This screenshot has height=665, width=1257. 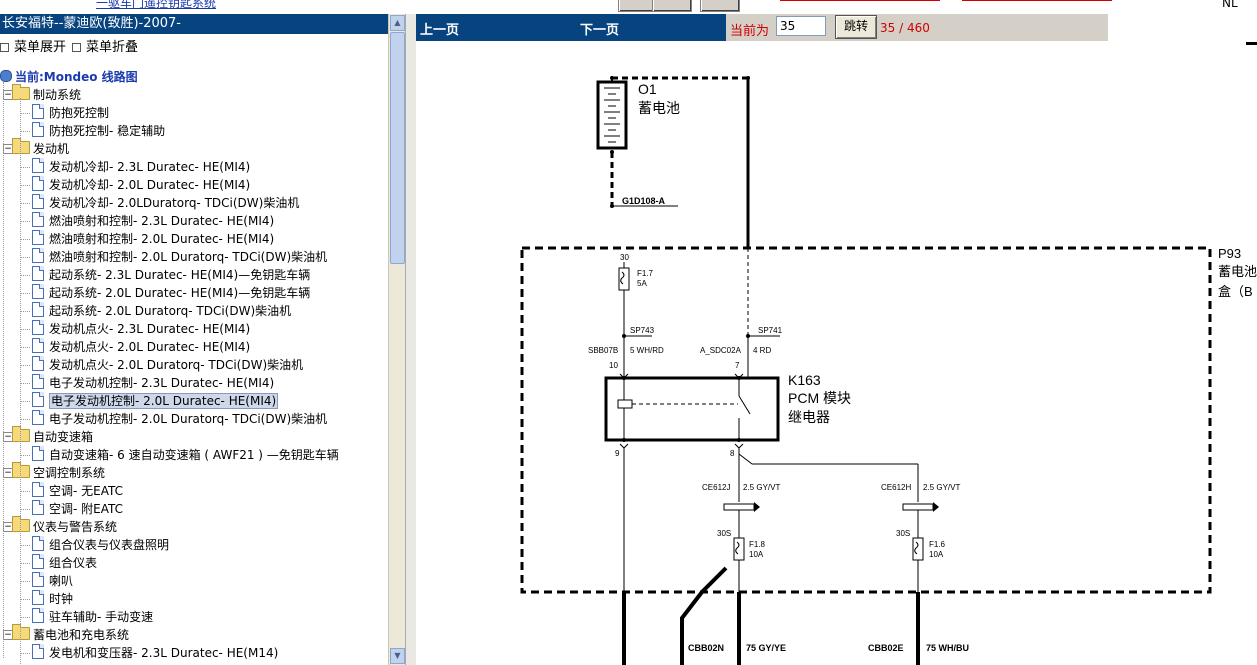 What do you see at coordinates (33, 45) in the screenshot?
I see `menu-expand-button: 菜单展开` at bounding box center [33, 45].